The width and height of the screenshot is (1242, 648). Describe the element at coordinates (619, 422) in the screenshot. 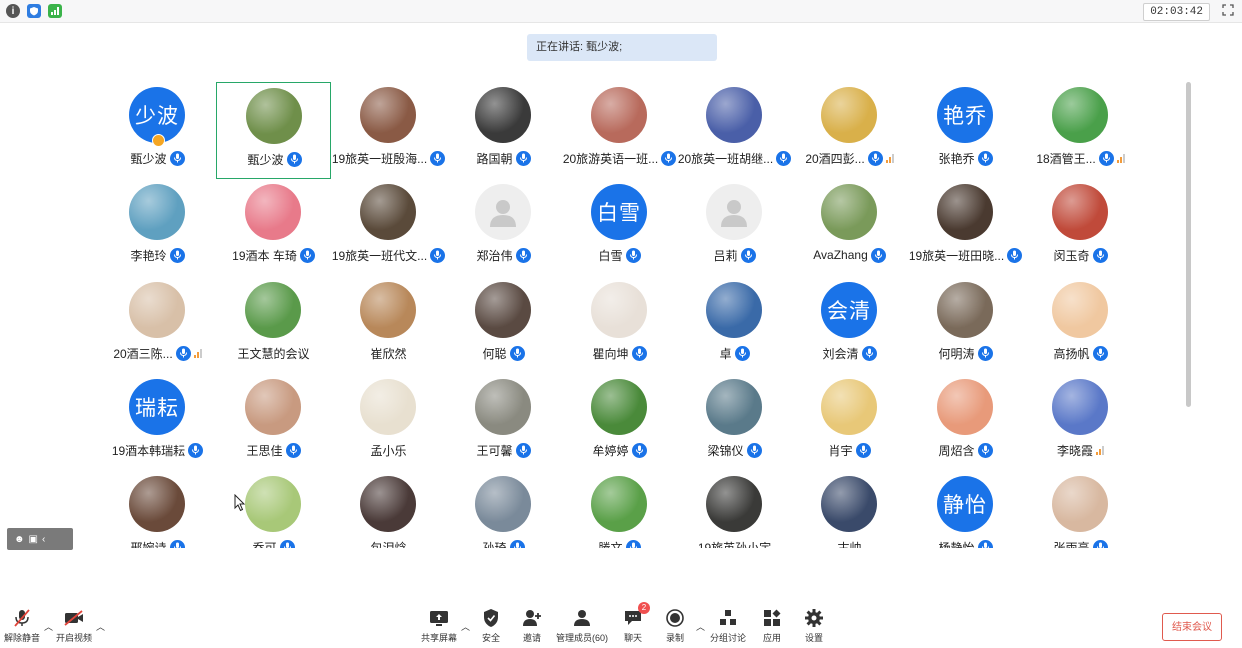

I see `participant-tile: 牟婷婷` at that location.